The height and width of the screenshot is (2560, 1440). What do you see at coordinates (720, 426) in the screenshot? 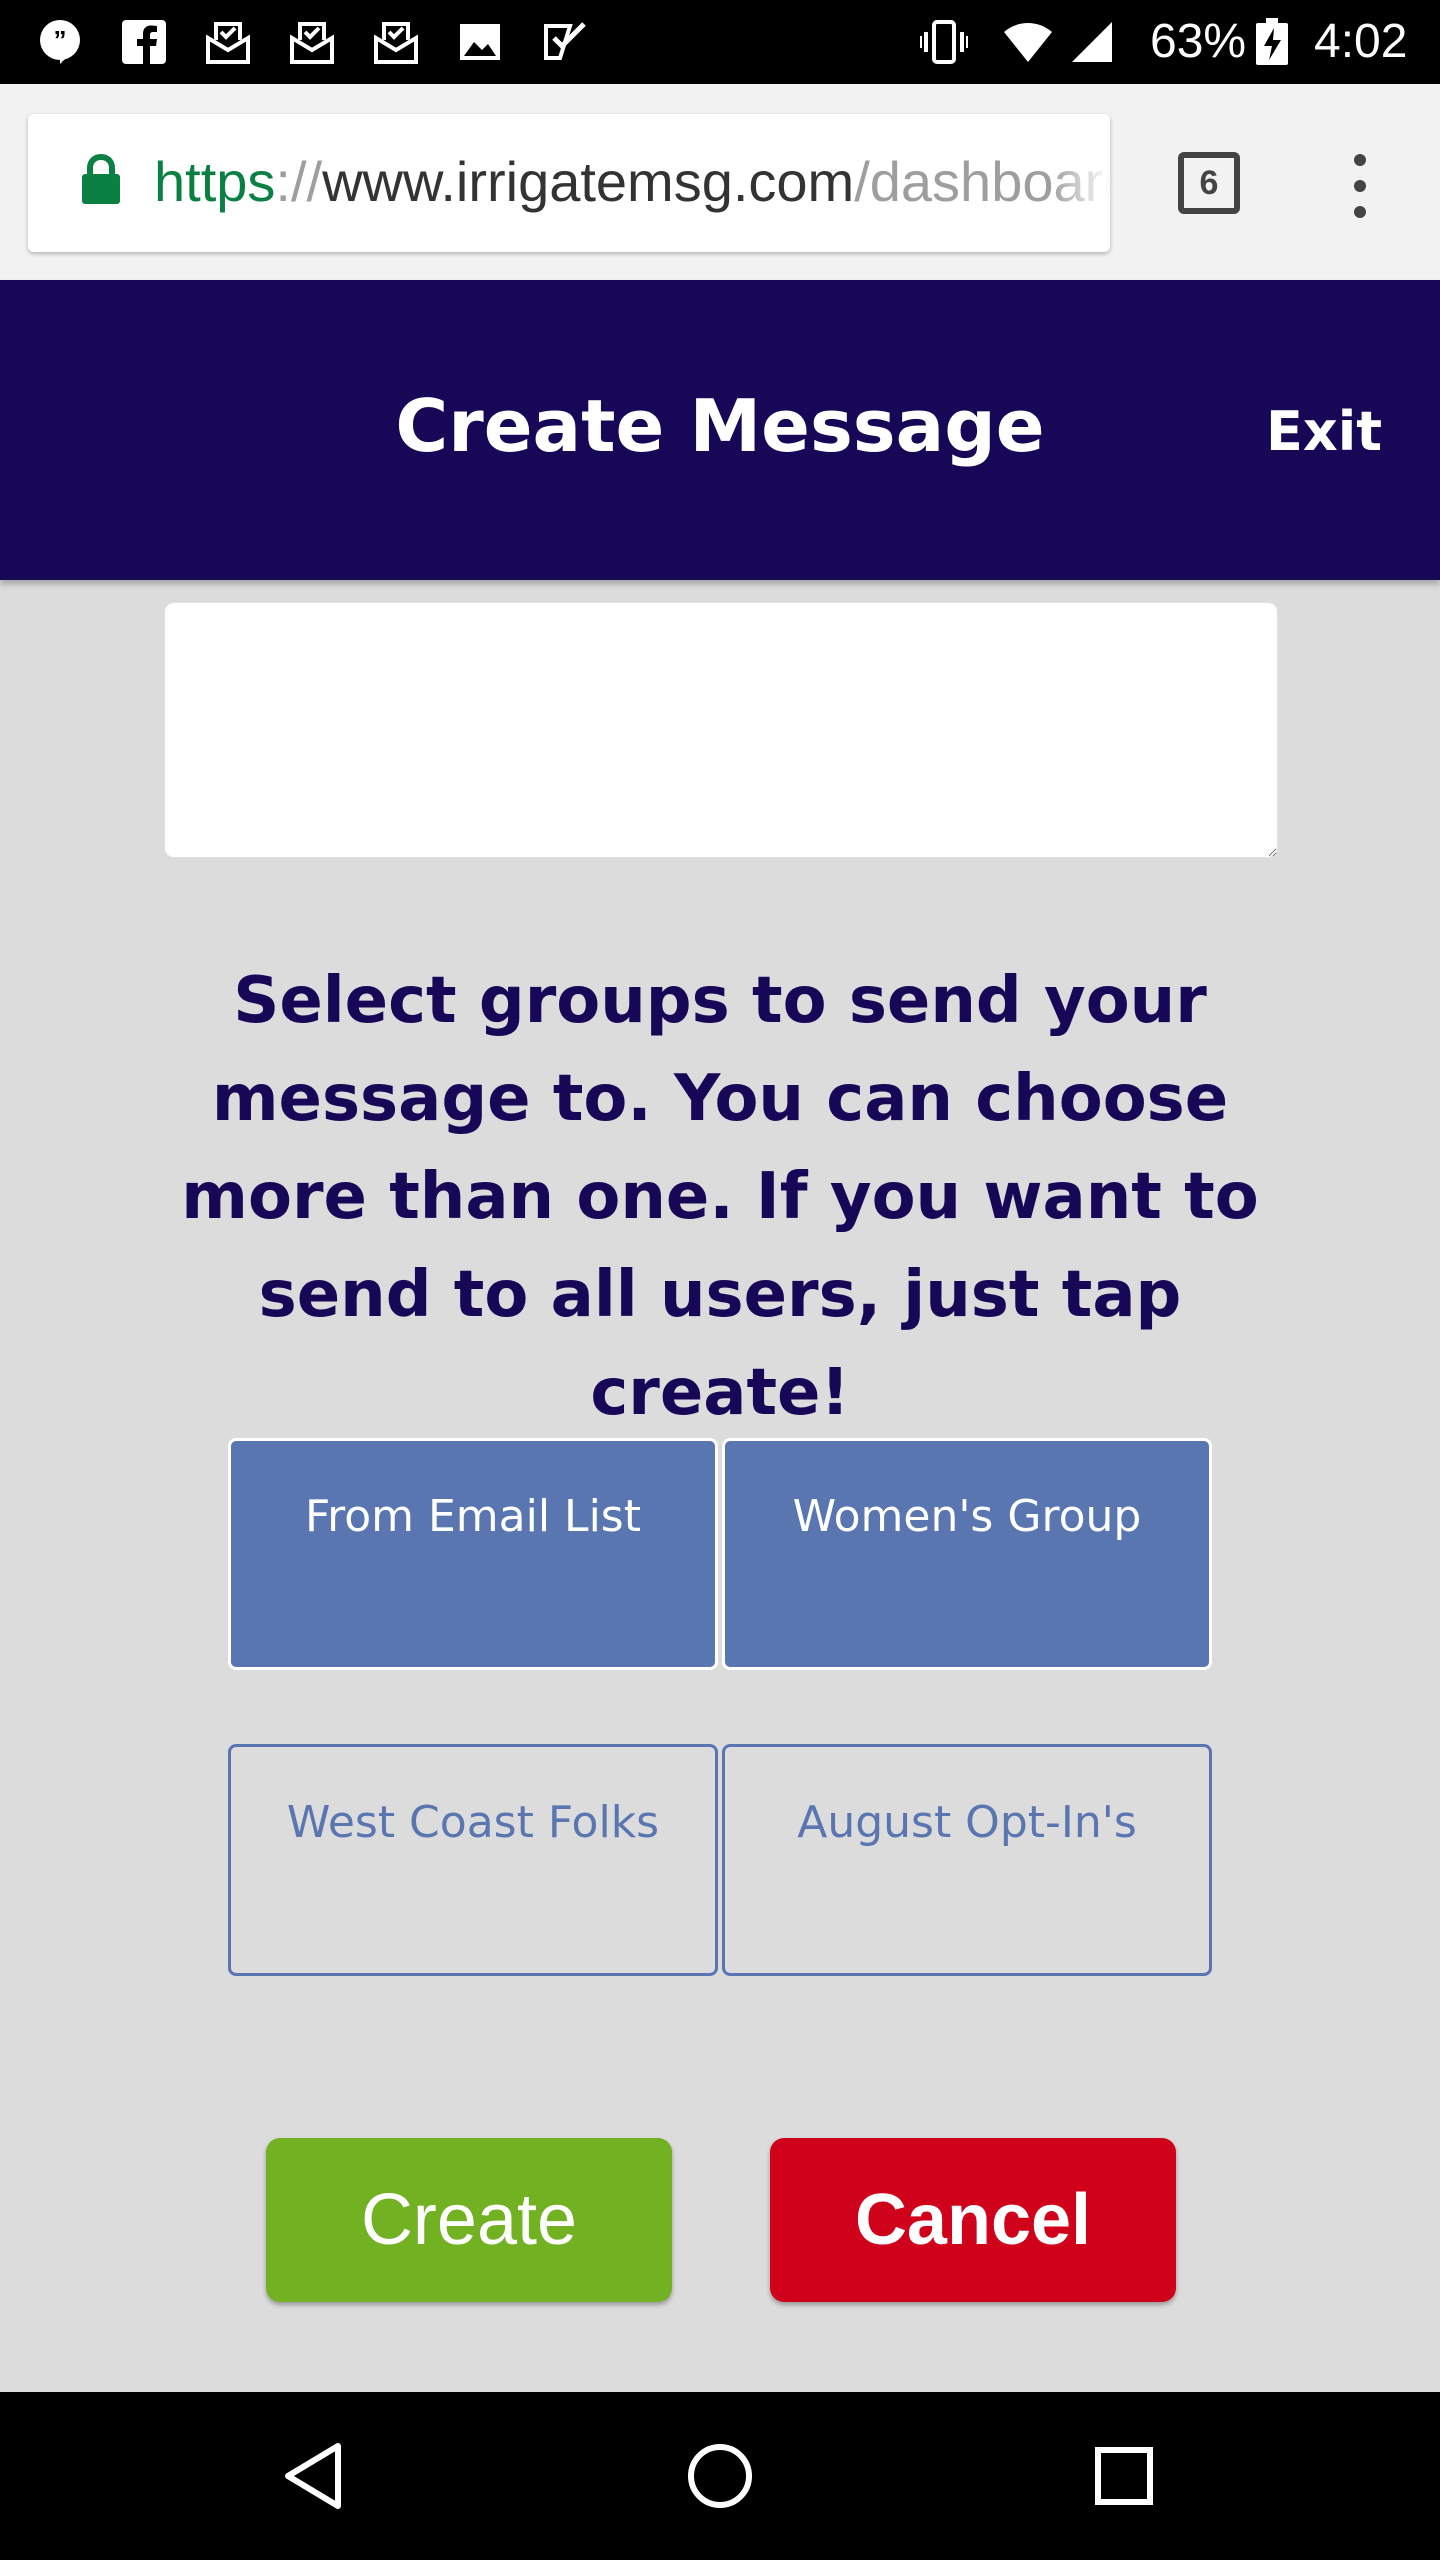
I see `page-title: Create Message` at bounding box center [720, 426].